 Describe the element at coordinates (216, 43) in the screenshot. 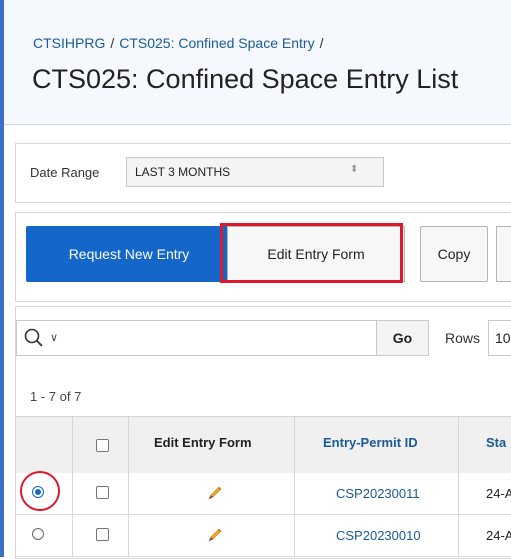

I see `breadcrumb-item-cts025: CTS025: Confined Space Entry` at that location.